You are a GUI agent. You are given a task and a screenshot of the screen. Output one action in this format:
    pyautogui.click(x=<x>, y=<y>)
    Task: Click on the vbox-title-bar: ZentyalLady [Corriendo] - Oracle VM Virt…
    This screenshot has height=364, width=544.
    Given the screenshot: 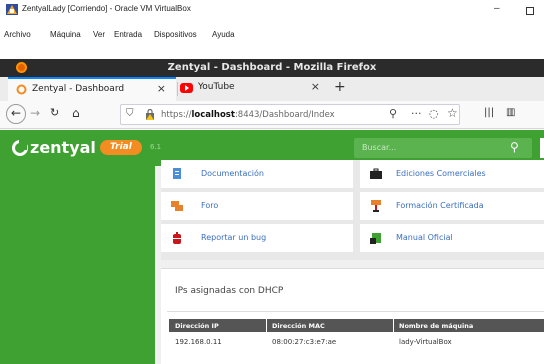 What is the action you would take?
    pyautogui.click(x=272, y=10)
    